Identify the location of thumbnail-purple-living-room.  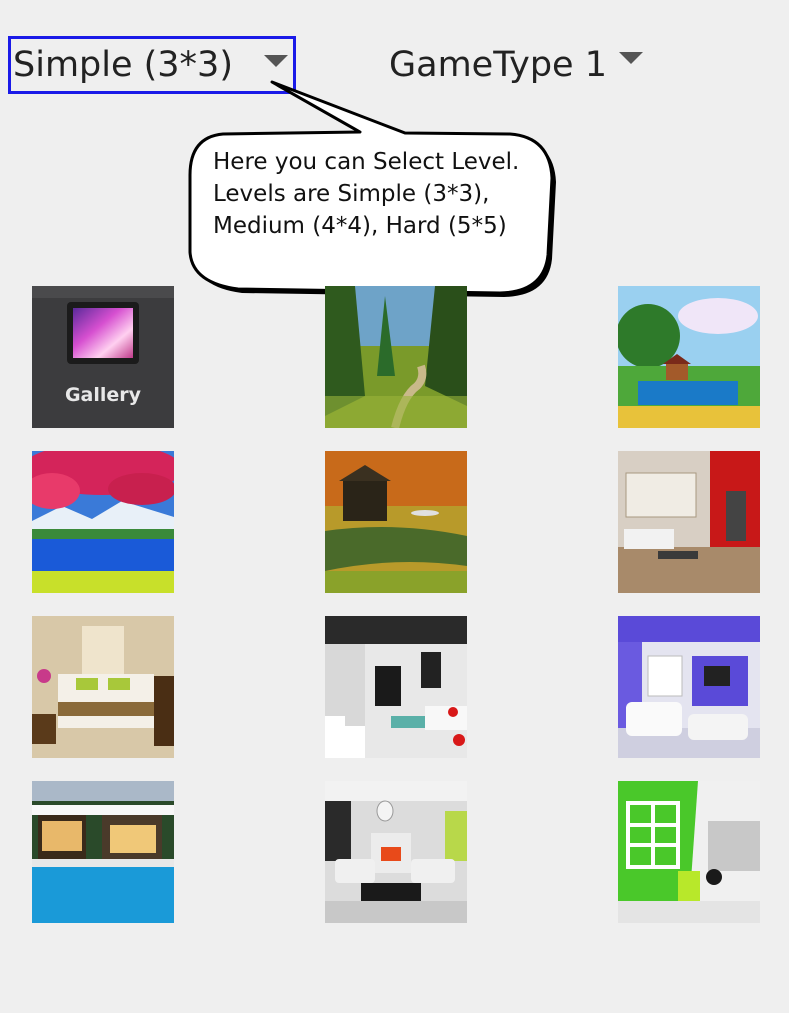
(689, 687).